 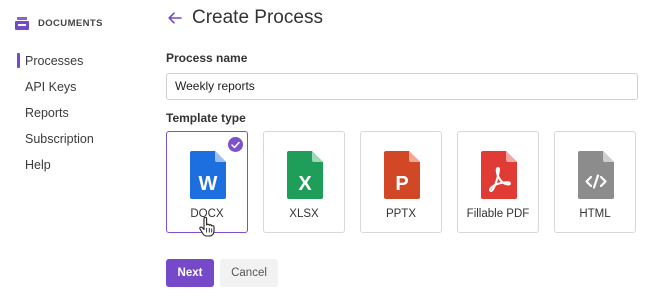 I want to click on template-card-docx: W DOCX, so click(x=207, y=184).